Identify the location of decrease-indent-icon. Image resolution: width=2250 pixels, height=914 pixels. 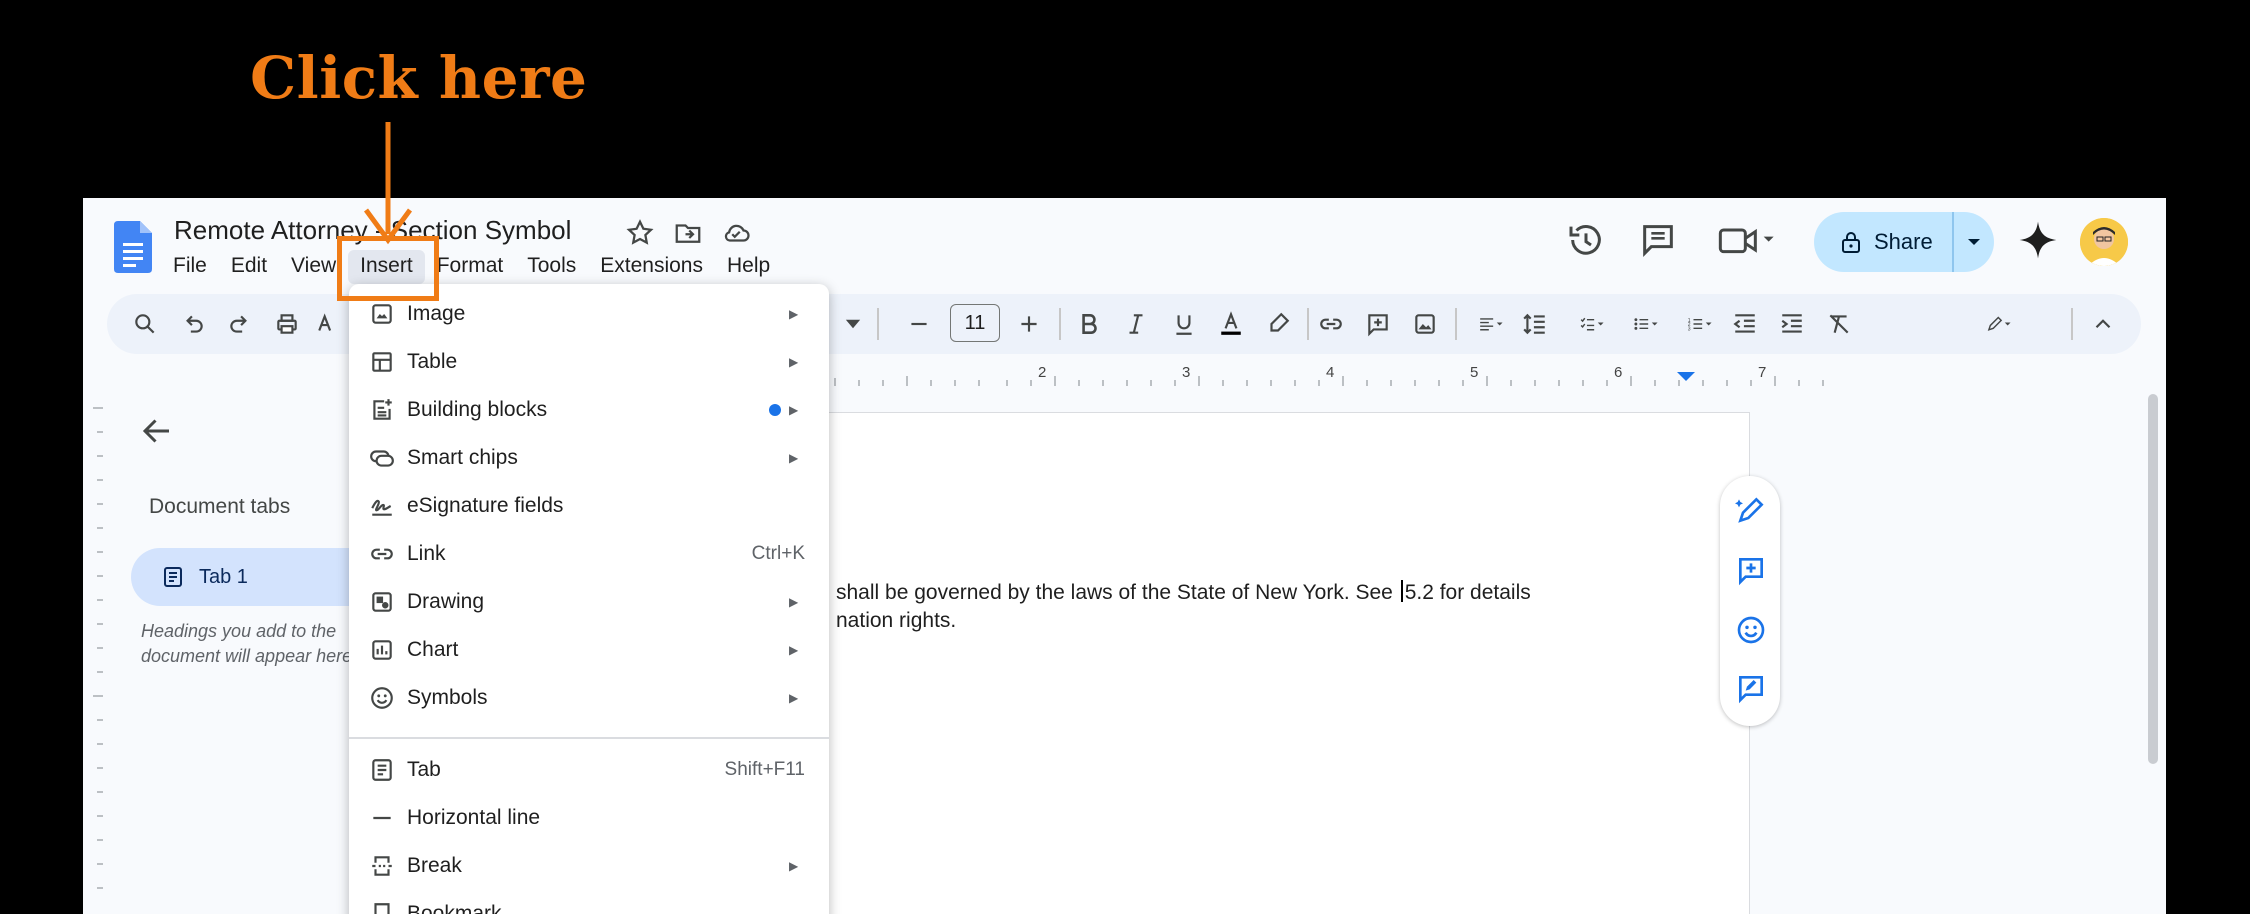
(1745, 324).